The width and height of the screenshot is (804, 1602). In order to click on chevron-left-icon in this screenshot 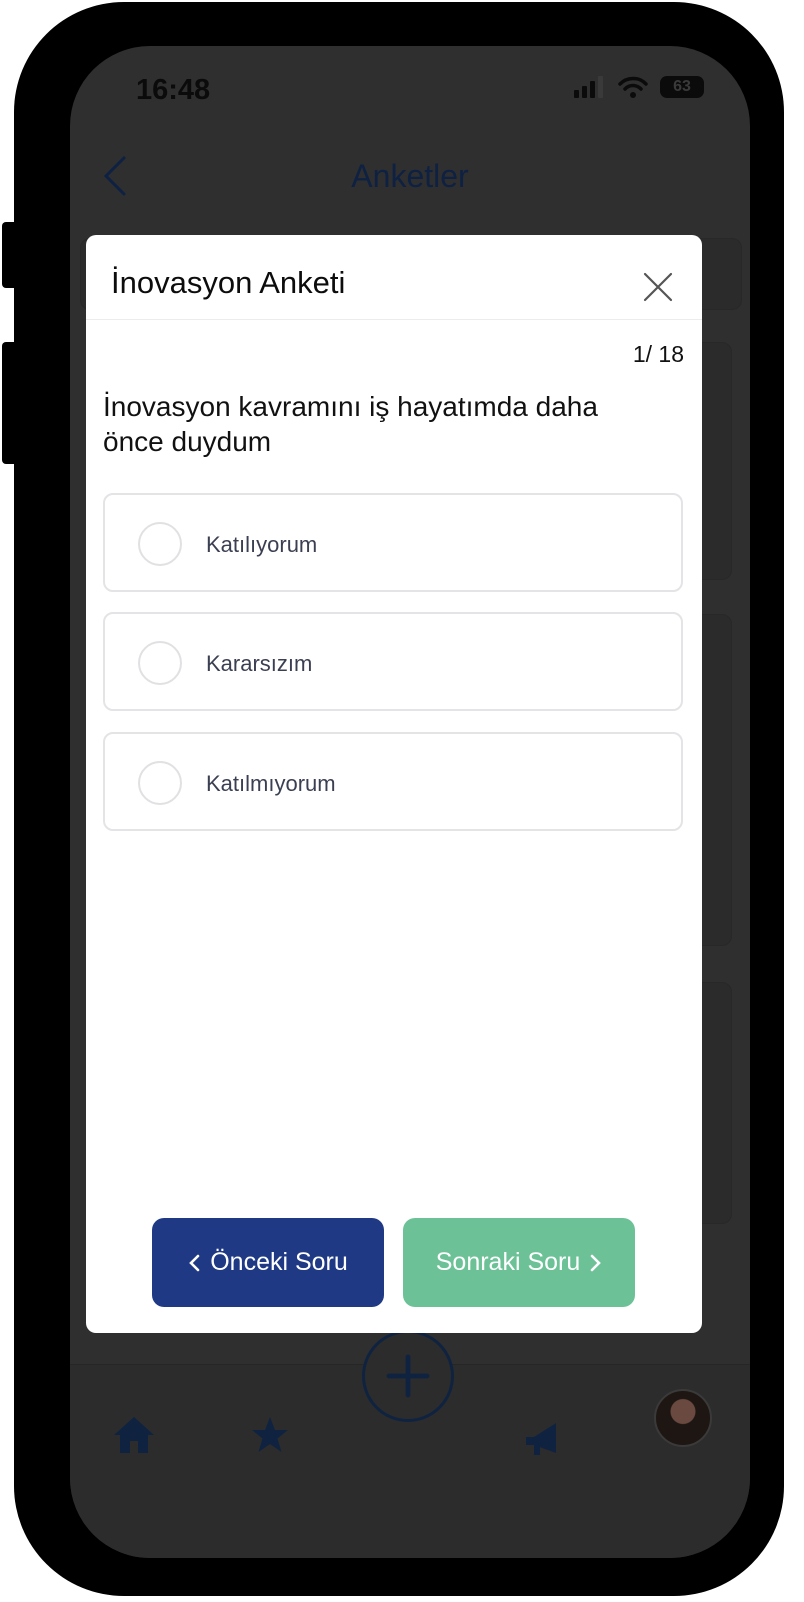, I will do `click(194, 1262)`.